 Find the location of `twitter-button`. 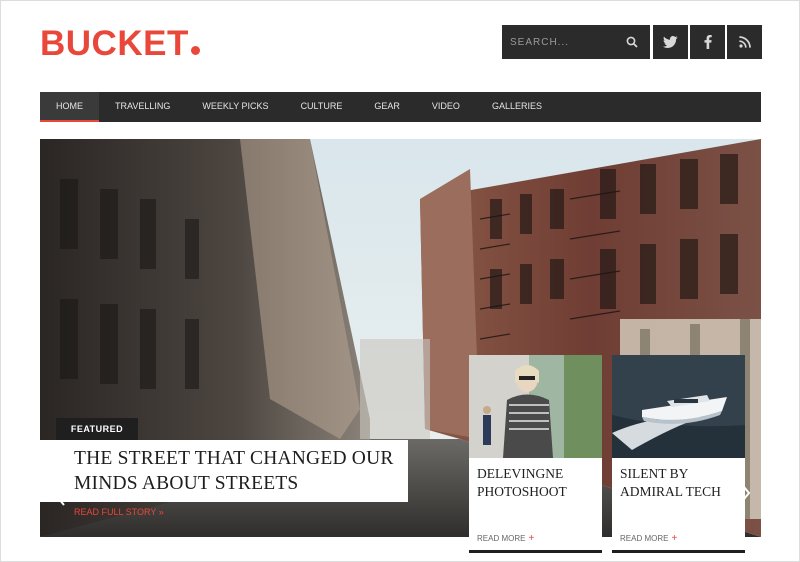

twitter-button is located at coordinates (670, 42).